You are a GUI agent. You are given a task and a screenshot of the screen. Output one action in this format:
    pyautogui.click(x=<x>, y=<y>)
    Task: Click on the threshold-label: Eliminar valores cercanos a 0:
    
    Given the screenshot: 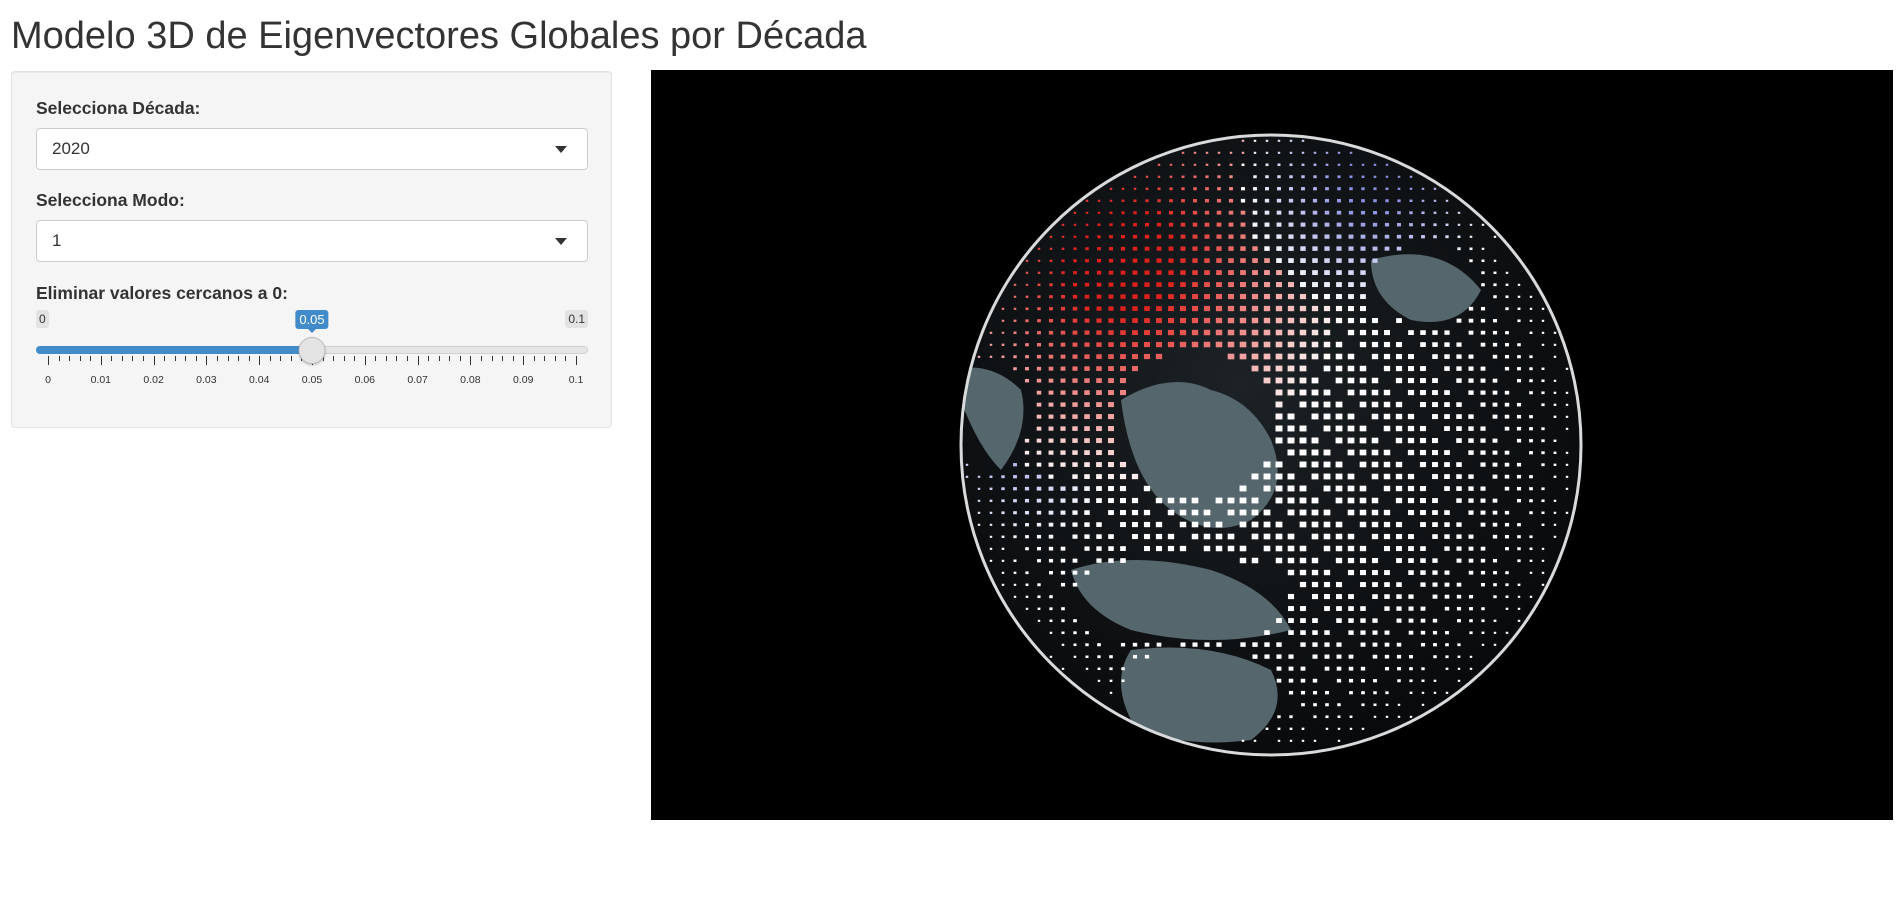 What is the action you would take?
    pyautogui.click(x=162, y=293)
    